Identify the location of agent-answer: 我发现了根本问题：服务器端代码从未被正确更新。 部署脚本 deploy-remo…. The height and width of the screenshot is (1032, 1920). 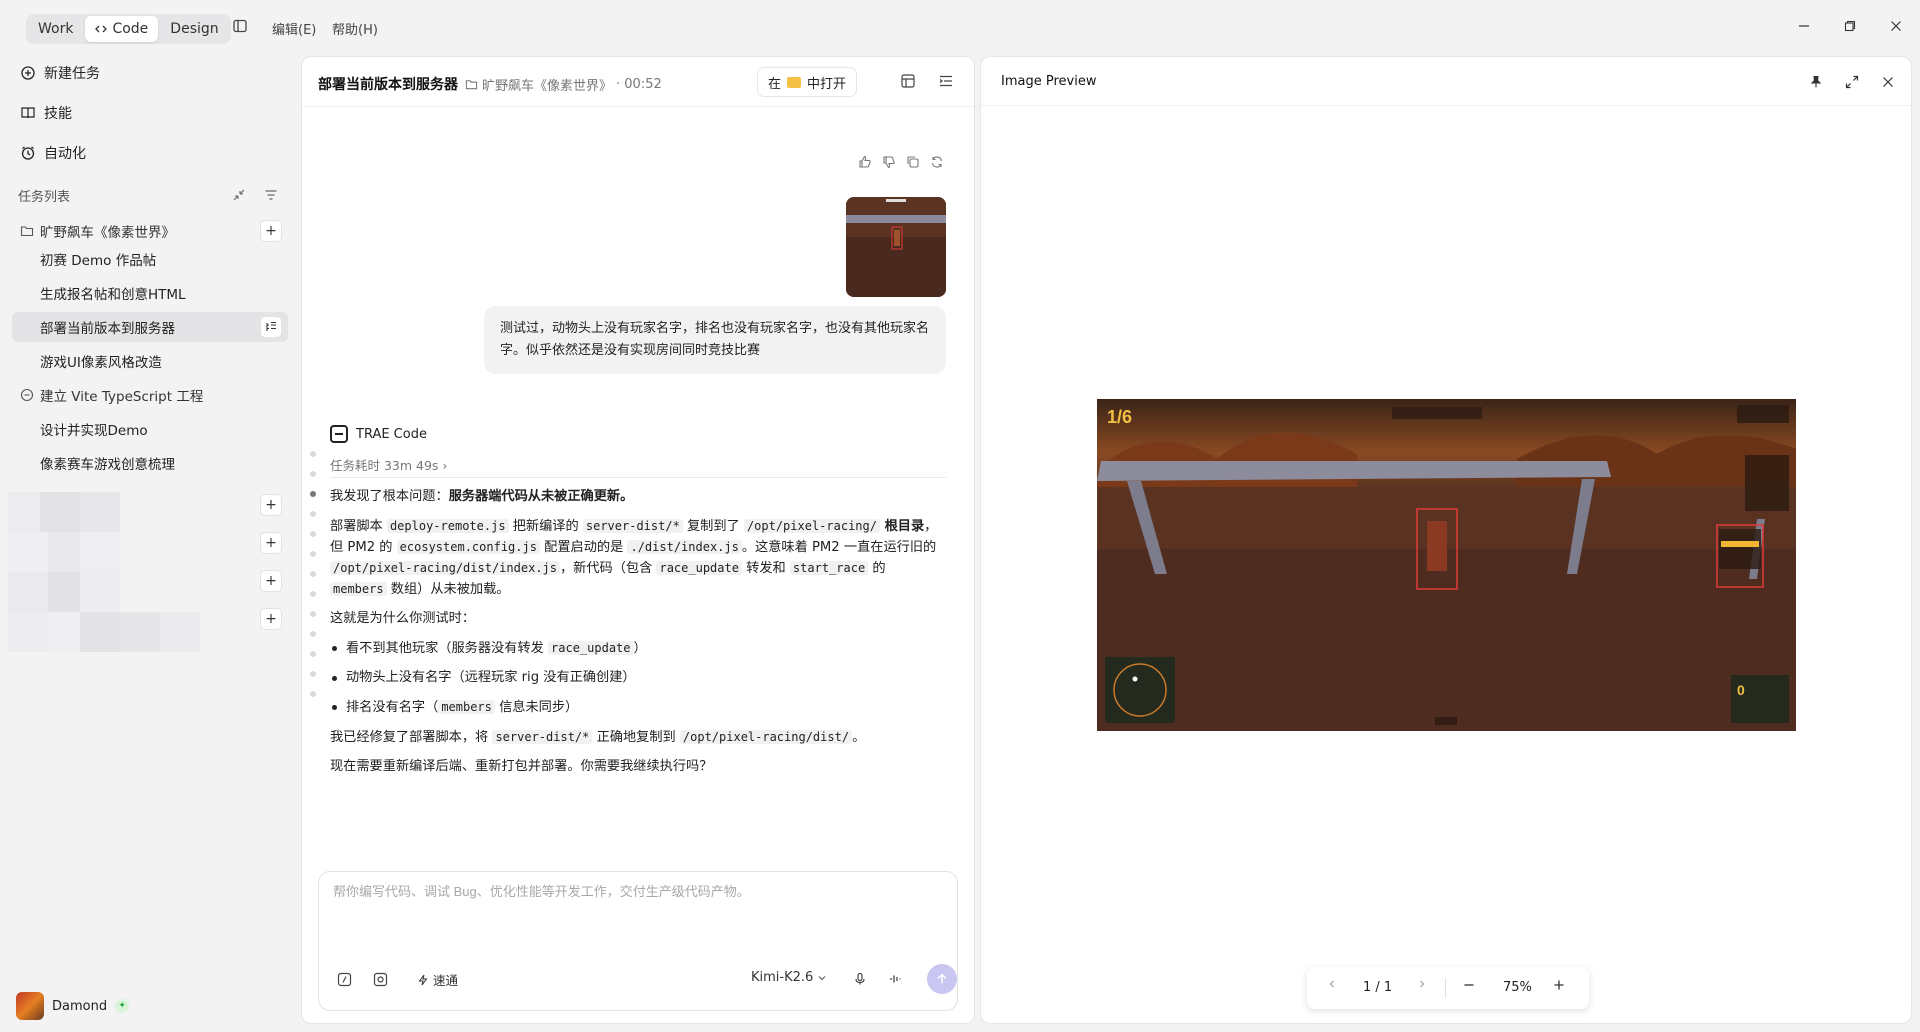
(638, 636).